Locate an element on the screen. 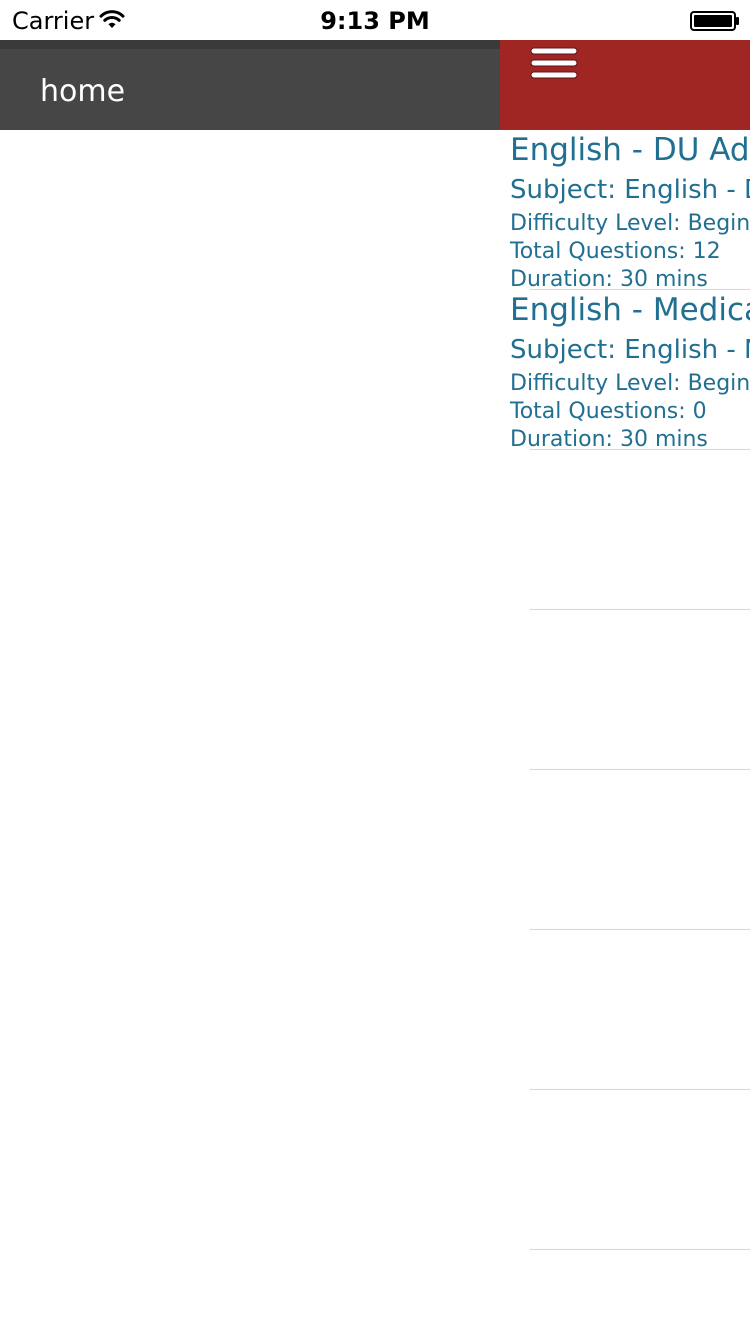 The width and height of the screenshot is (750, 1334). main-header is located at coordinates (625, 85).